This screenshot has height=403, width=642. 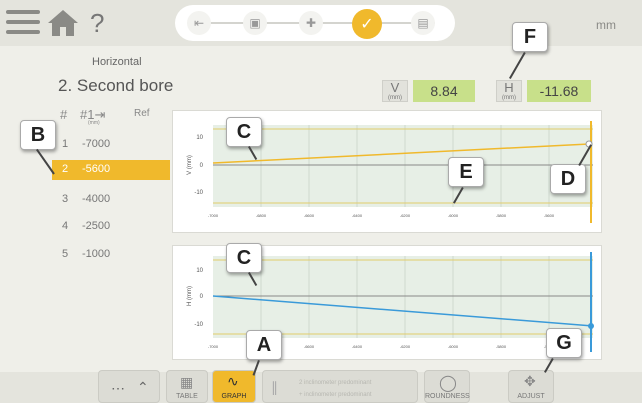 I want to click on v-ytick: 10, so click(x=199, y=138).